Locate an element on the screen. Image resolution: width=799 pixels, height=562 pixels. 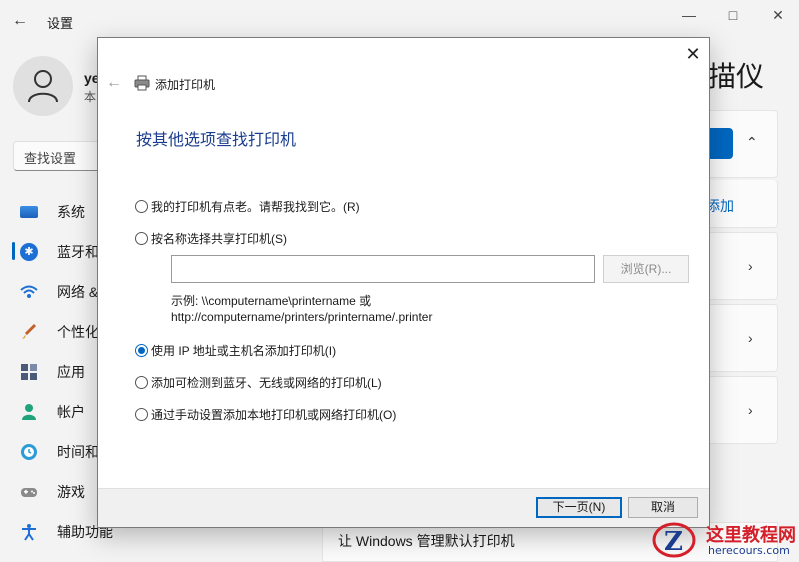
nav-item-label: 游戏 is located at coordinates (71, 492).